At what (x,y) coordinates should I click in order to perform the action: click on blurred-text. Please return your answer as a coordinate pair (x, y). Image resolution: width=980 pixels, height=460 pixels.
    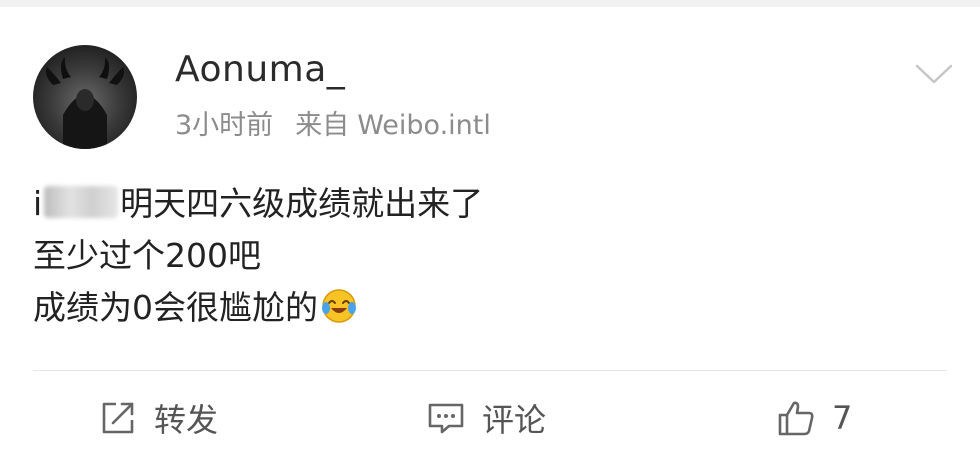
    Looking at the image, I should click on (81, 202).